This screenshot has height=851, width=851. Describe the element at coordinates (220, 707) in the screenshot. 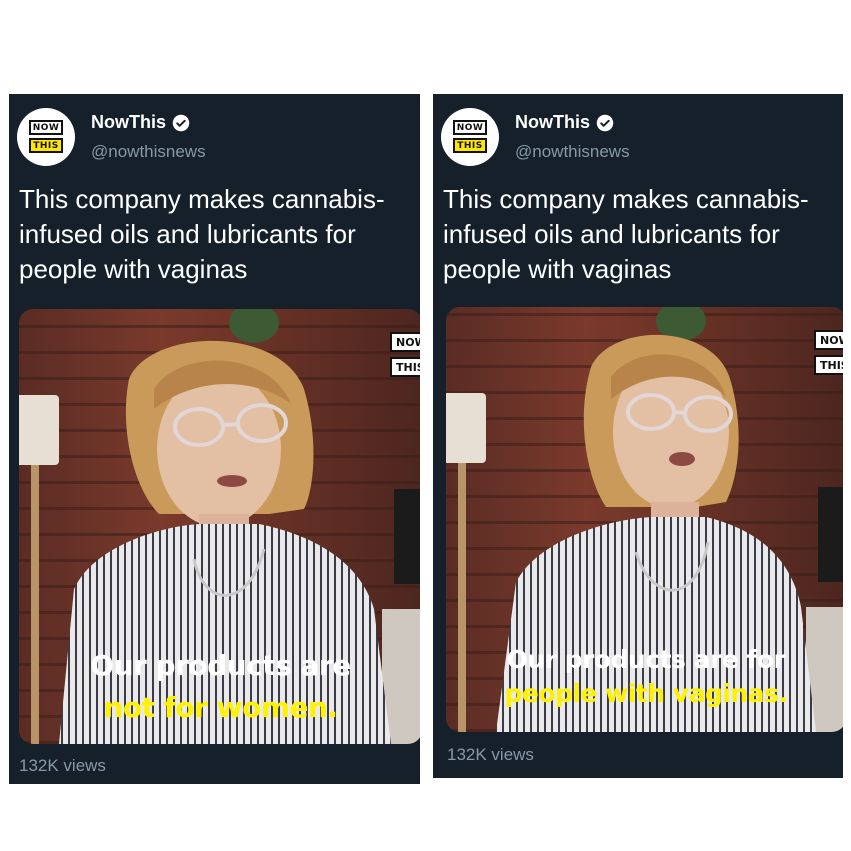

I see `caption-line-2: not for women.` at that location.